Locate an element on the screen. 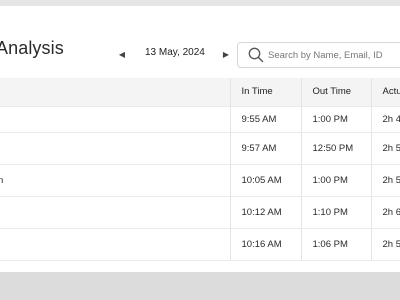 The width and height of the screenshot is (400, 300). search-icon is located at coordinates (256, 55).